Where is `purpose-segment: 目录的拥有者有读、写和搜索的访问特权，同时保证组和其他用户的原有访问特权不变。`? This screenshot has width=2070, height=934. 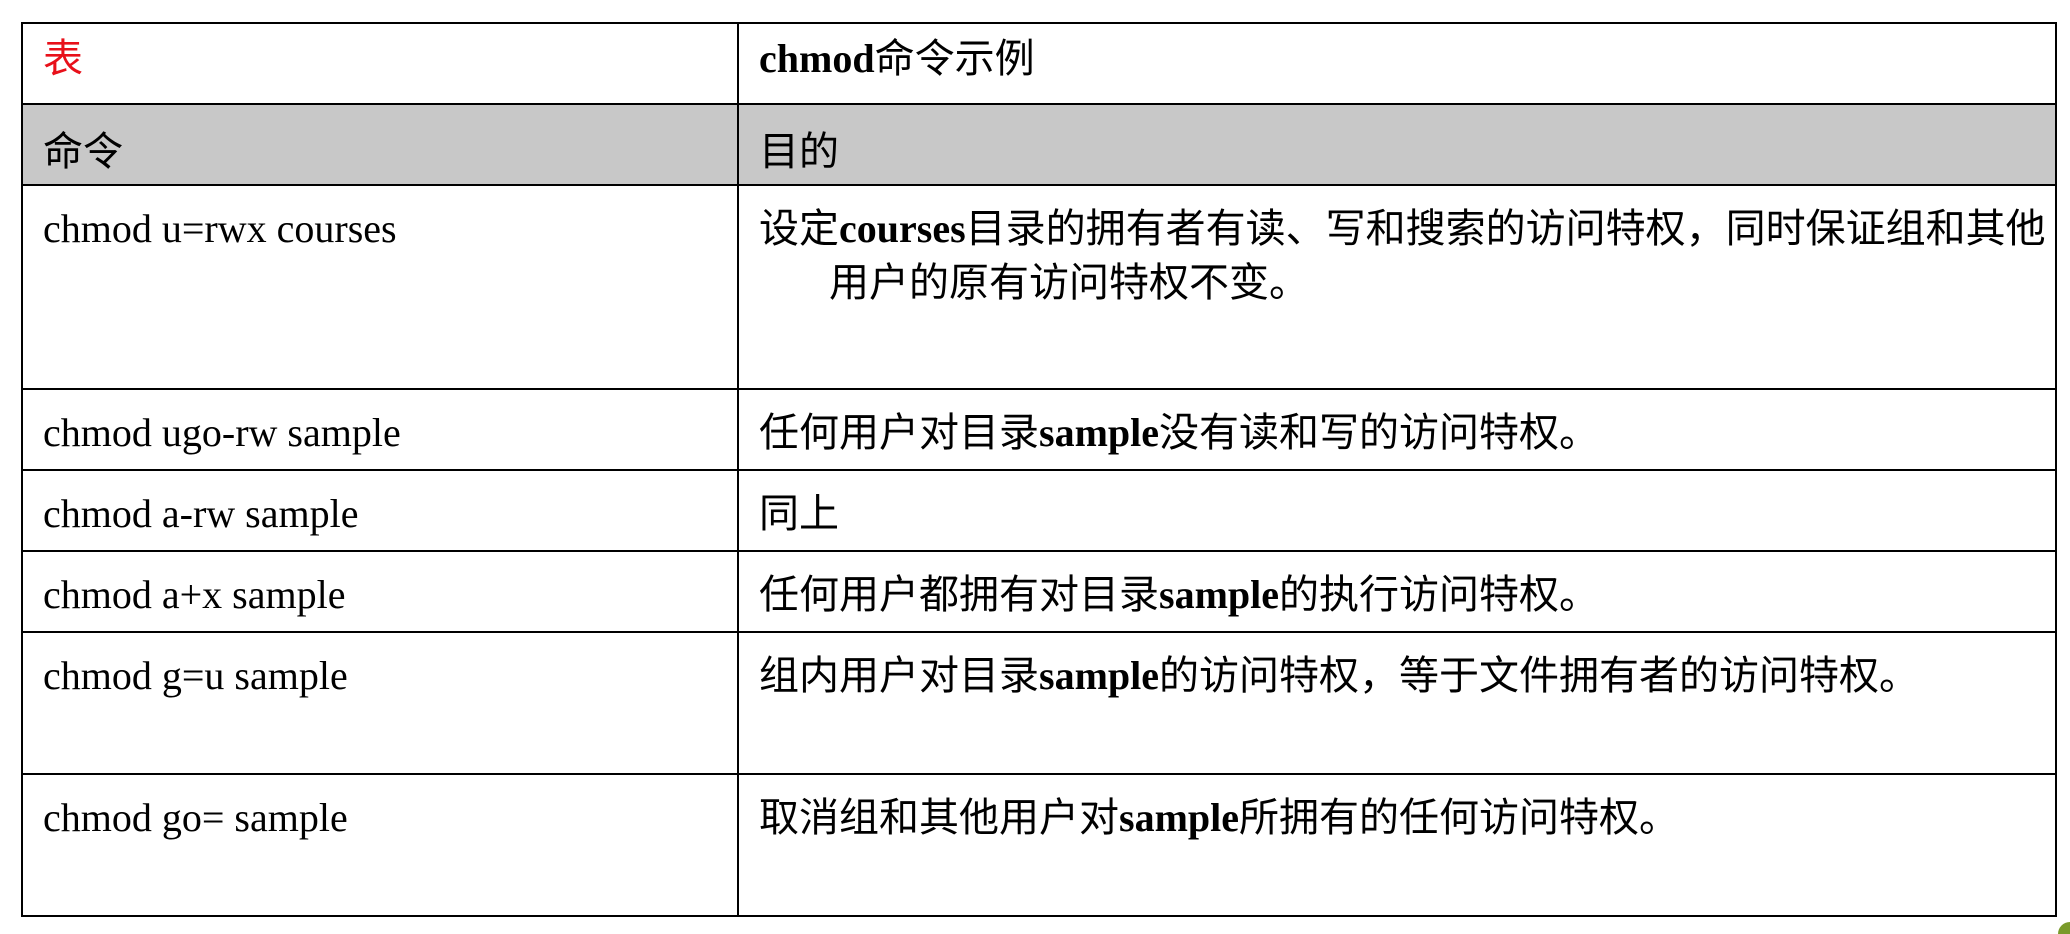 purpose-segment: 目录的拥有者有读、写和搜索的访问特权，同时保证组和其他用户的原有访问特权不变。 is located at coordinates (1437, 255).